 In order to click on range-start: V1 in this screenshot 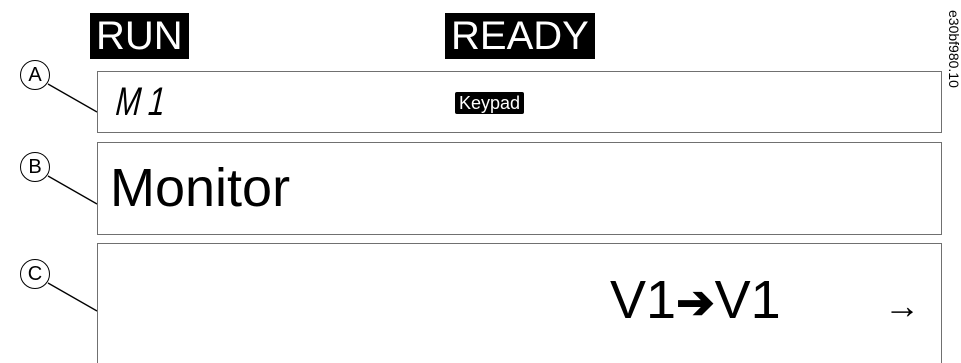, I will do `click(643, 300)`.